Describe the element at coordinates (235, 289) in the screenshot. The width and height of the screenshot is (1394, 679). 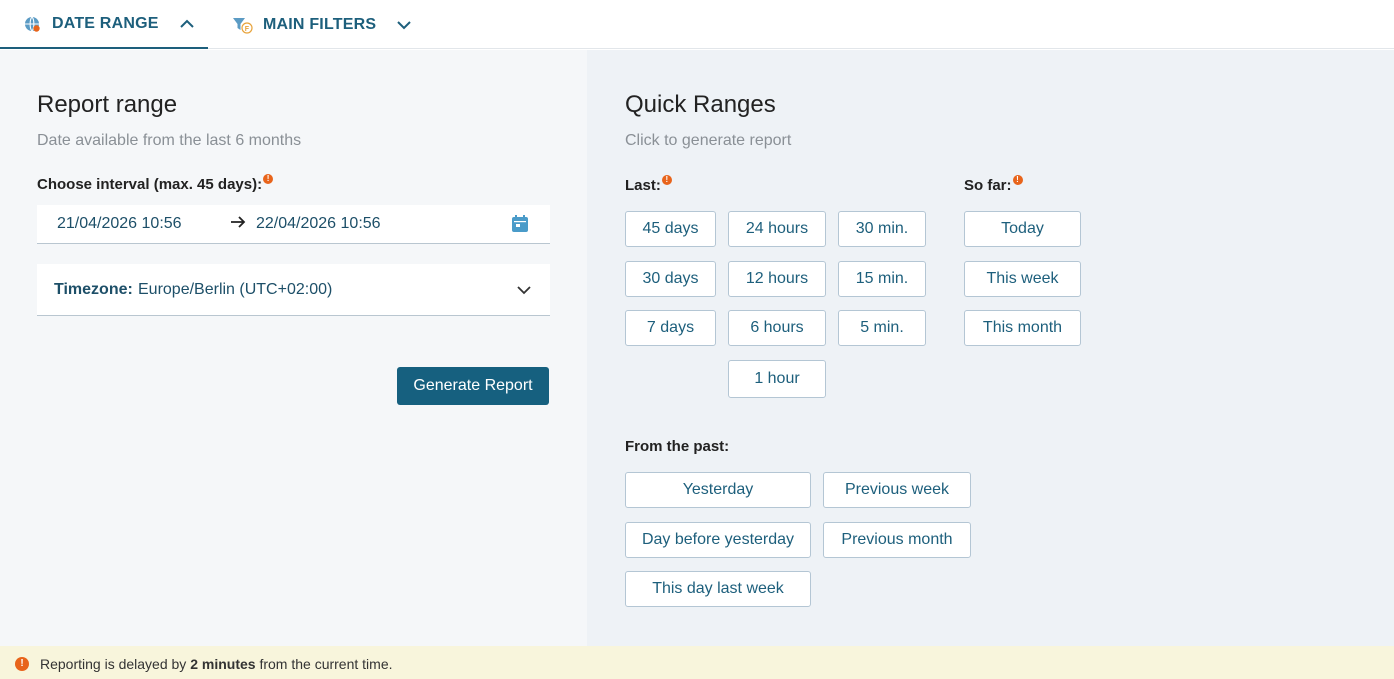
I see `timezone-value: Europe/Berlin (UTC+02:00)` at that location.